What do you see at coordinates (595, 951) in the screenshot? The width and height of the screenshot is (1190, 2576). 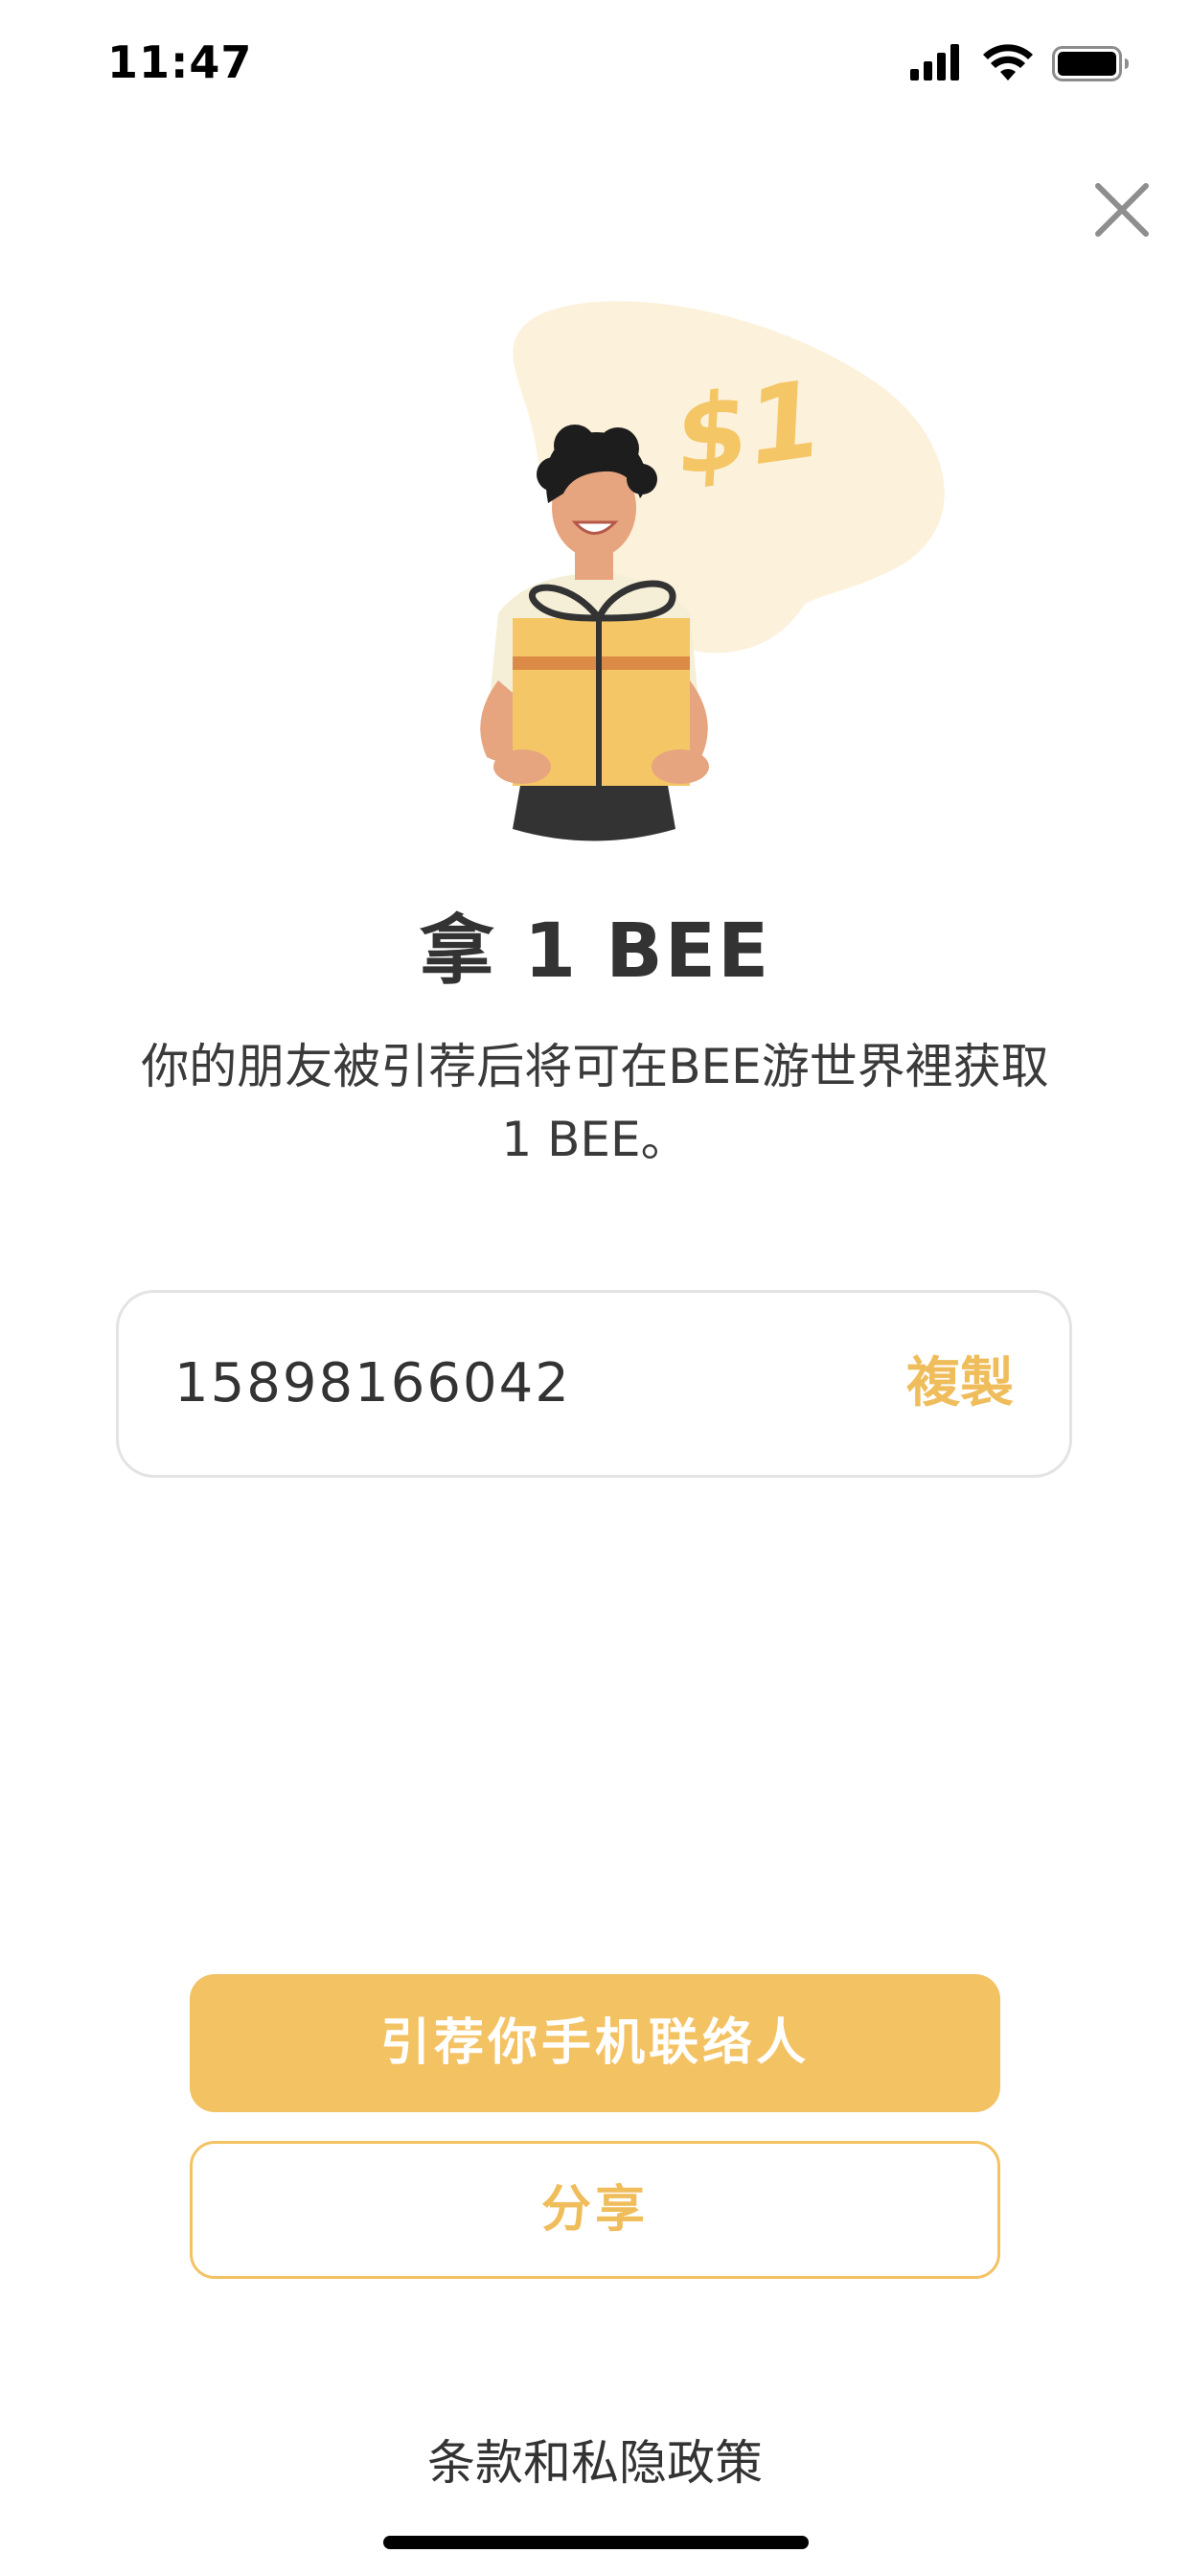 I see `page-title: 拿 1 BEE` at bounding box center [595, 951].